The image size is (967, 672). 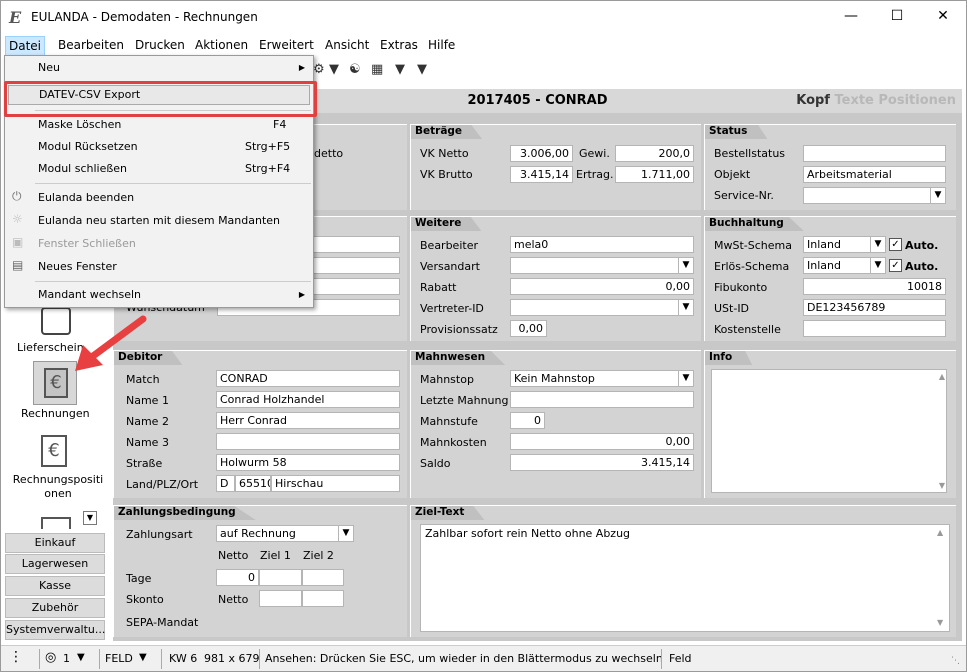 I want to click on menu-aktionen: Aktionen, so click(x=221, y=45).